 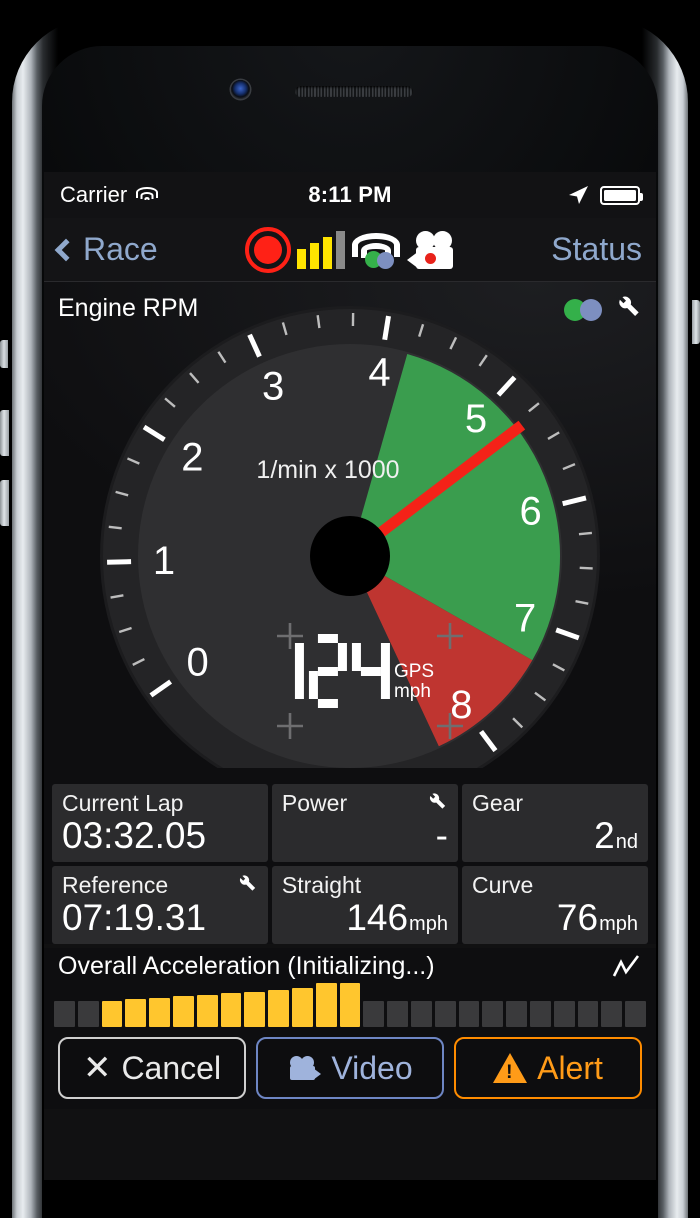 I want to click on data-box: Power -, so click(x=365, y=823).